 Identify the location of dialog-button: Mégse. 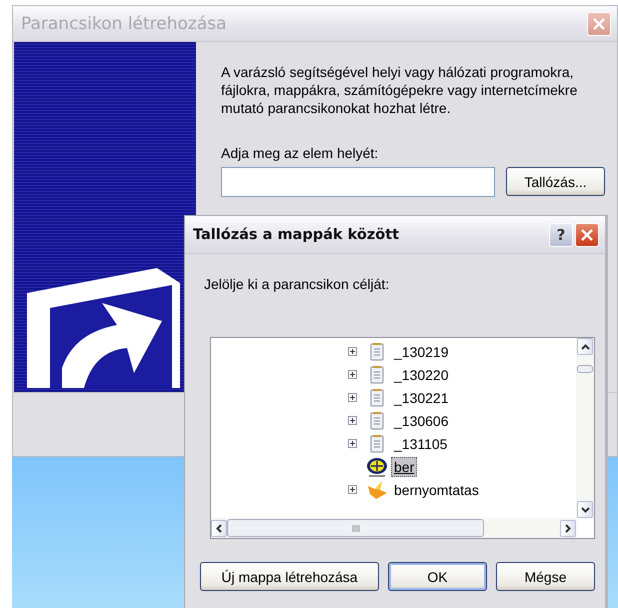
(545, 576).